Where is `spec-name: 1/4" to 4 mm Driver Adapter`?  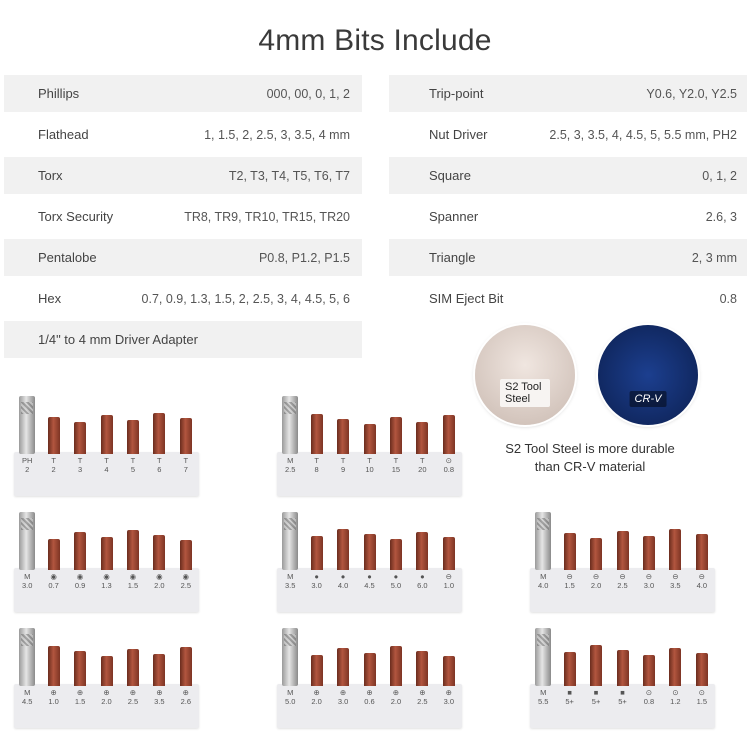
spec-name: 1/4" to 4 mm Driver Adapter is located at coordinates (118, 339).